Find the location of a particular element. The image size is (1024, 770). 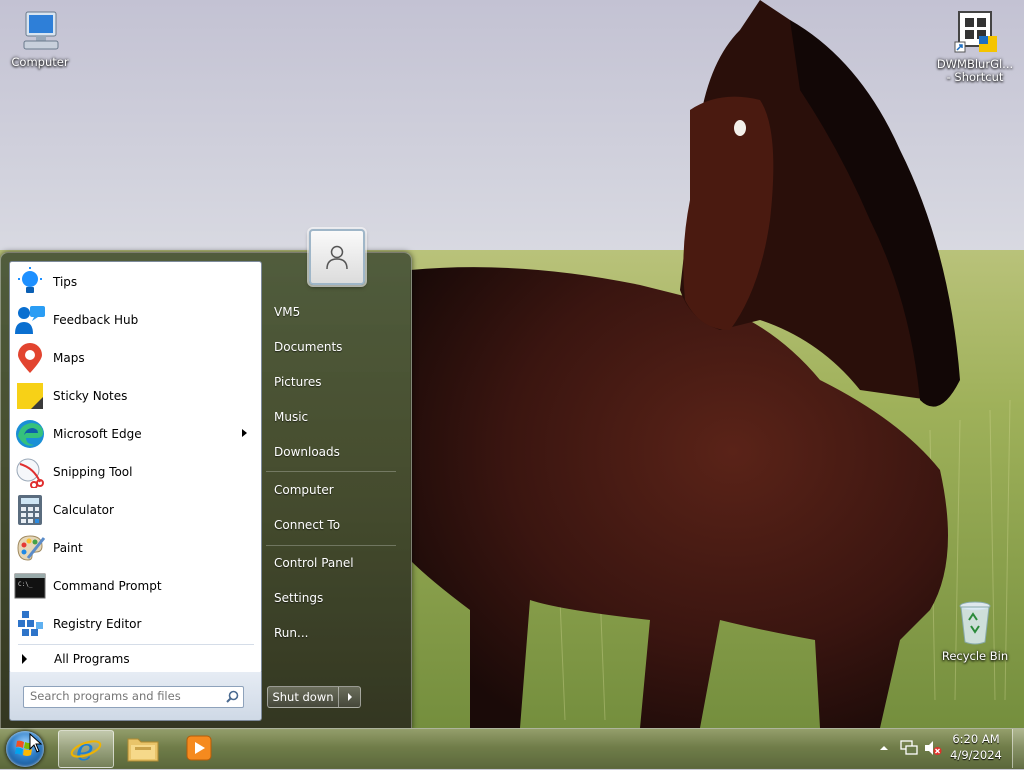

taskbar-media-player is located at coordinates (199, 748).